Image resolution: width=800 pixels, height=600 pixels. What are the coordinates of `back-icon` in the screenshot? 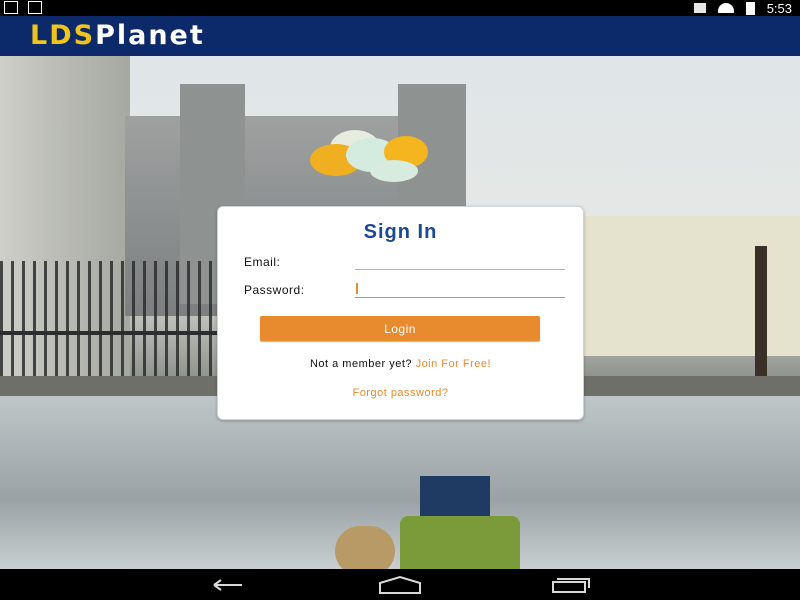 It's located at (228, 585).